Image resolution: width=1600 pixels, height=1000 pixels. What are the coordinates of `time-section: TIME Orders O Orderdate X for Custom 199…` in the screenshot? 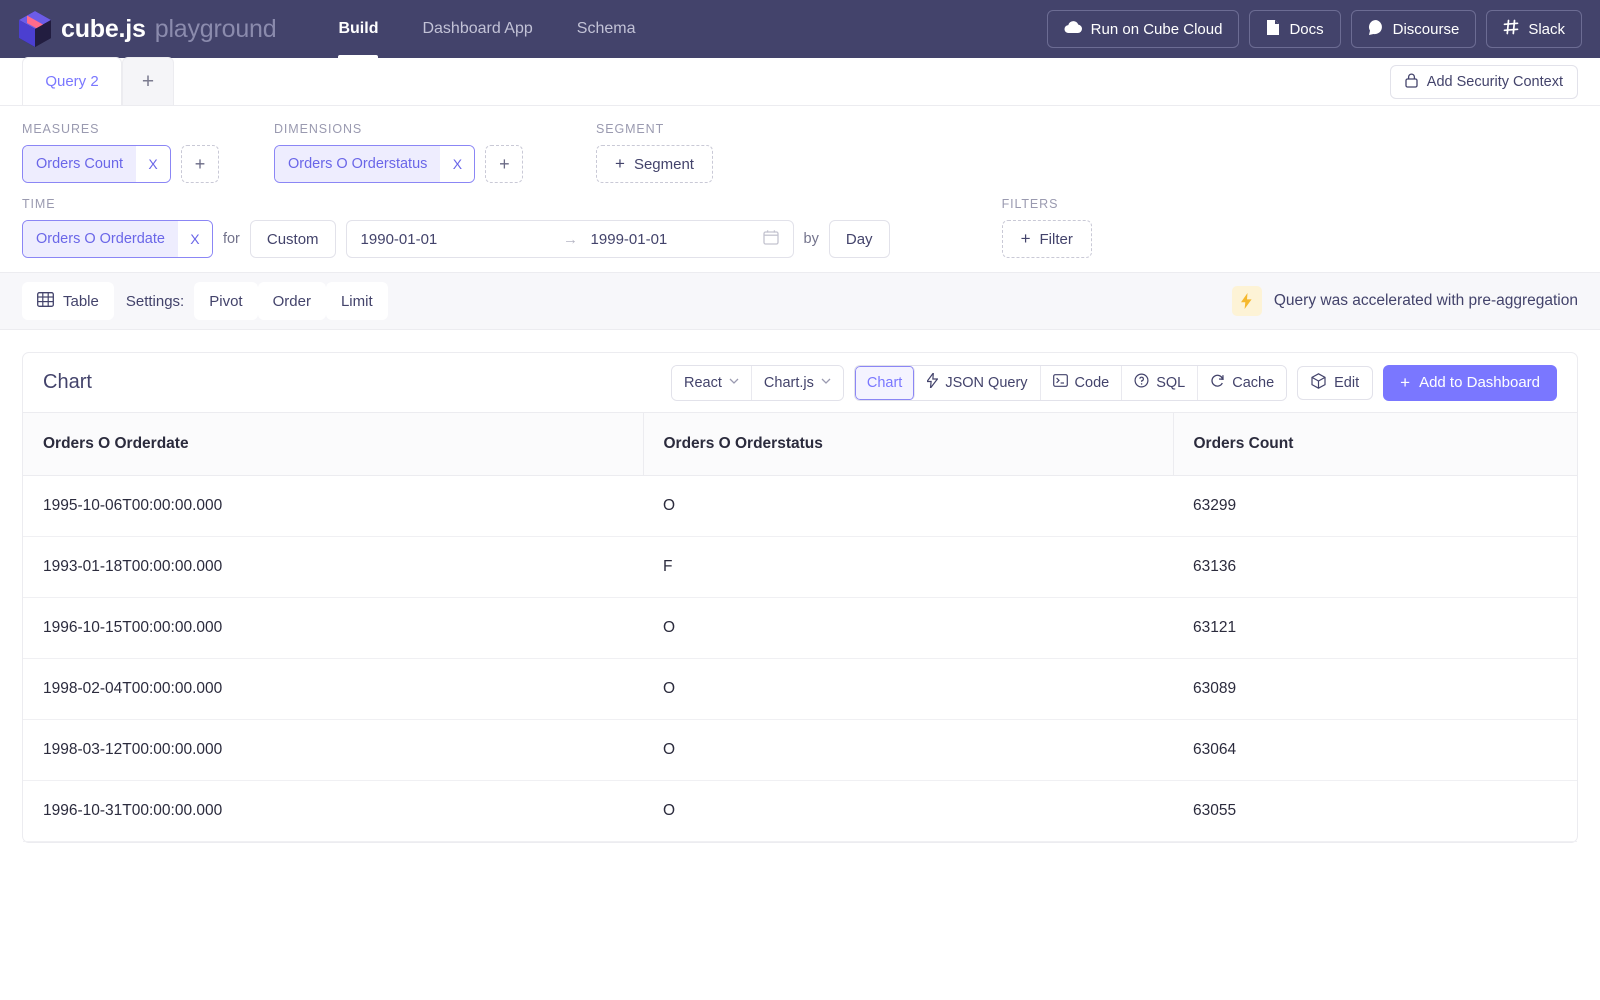 It's located at (456, 227).